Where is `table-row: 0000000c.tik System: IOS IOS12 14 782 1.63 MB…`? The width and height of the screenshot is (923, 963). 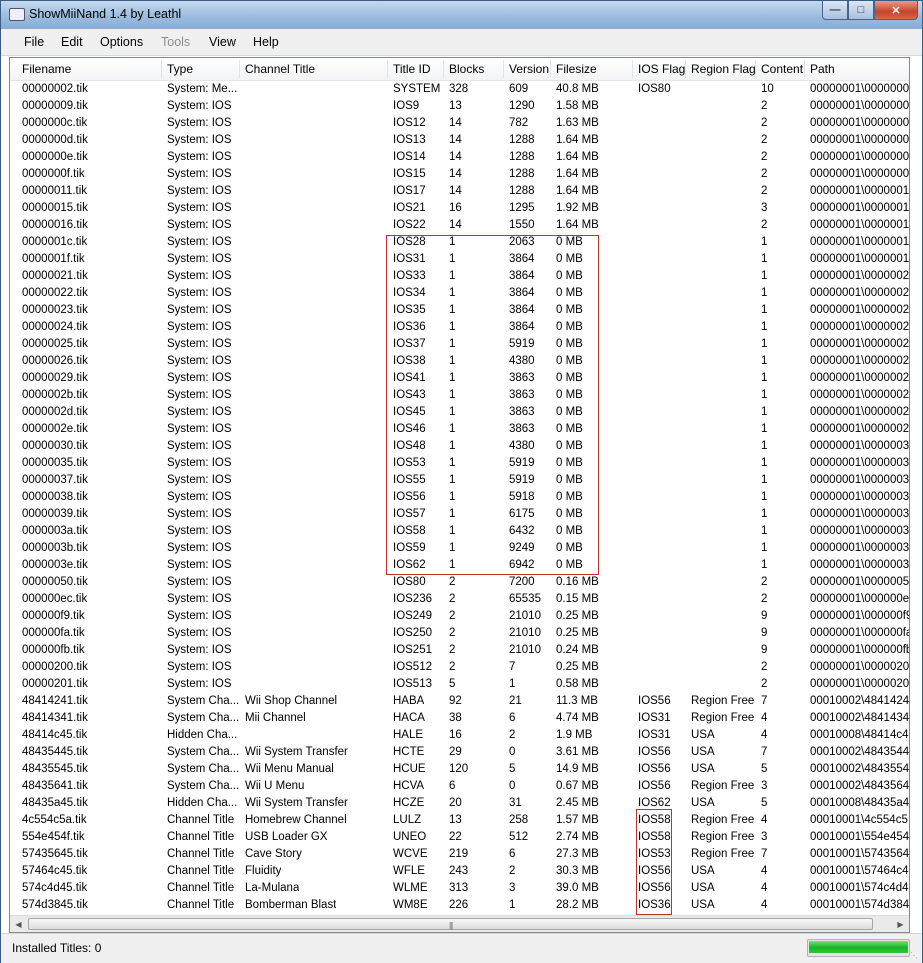 table-row: 0000000c.tik System: IOS IOS12 14 782 1.63 MB… is located at coordinates (459, 123).